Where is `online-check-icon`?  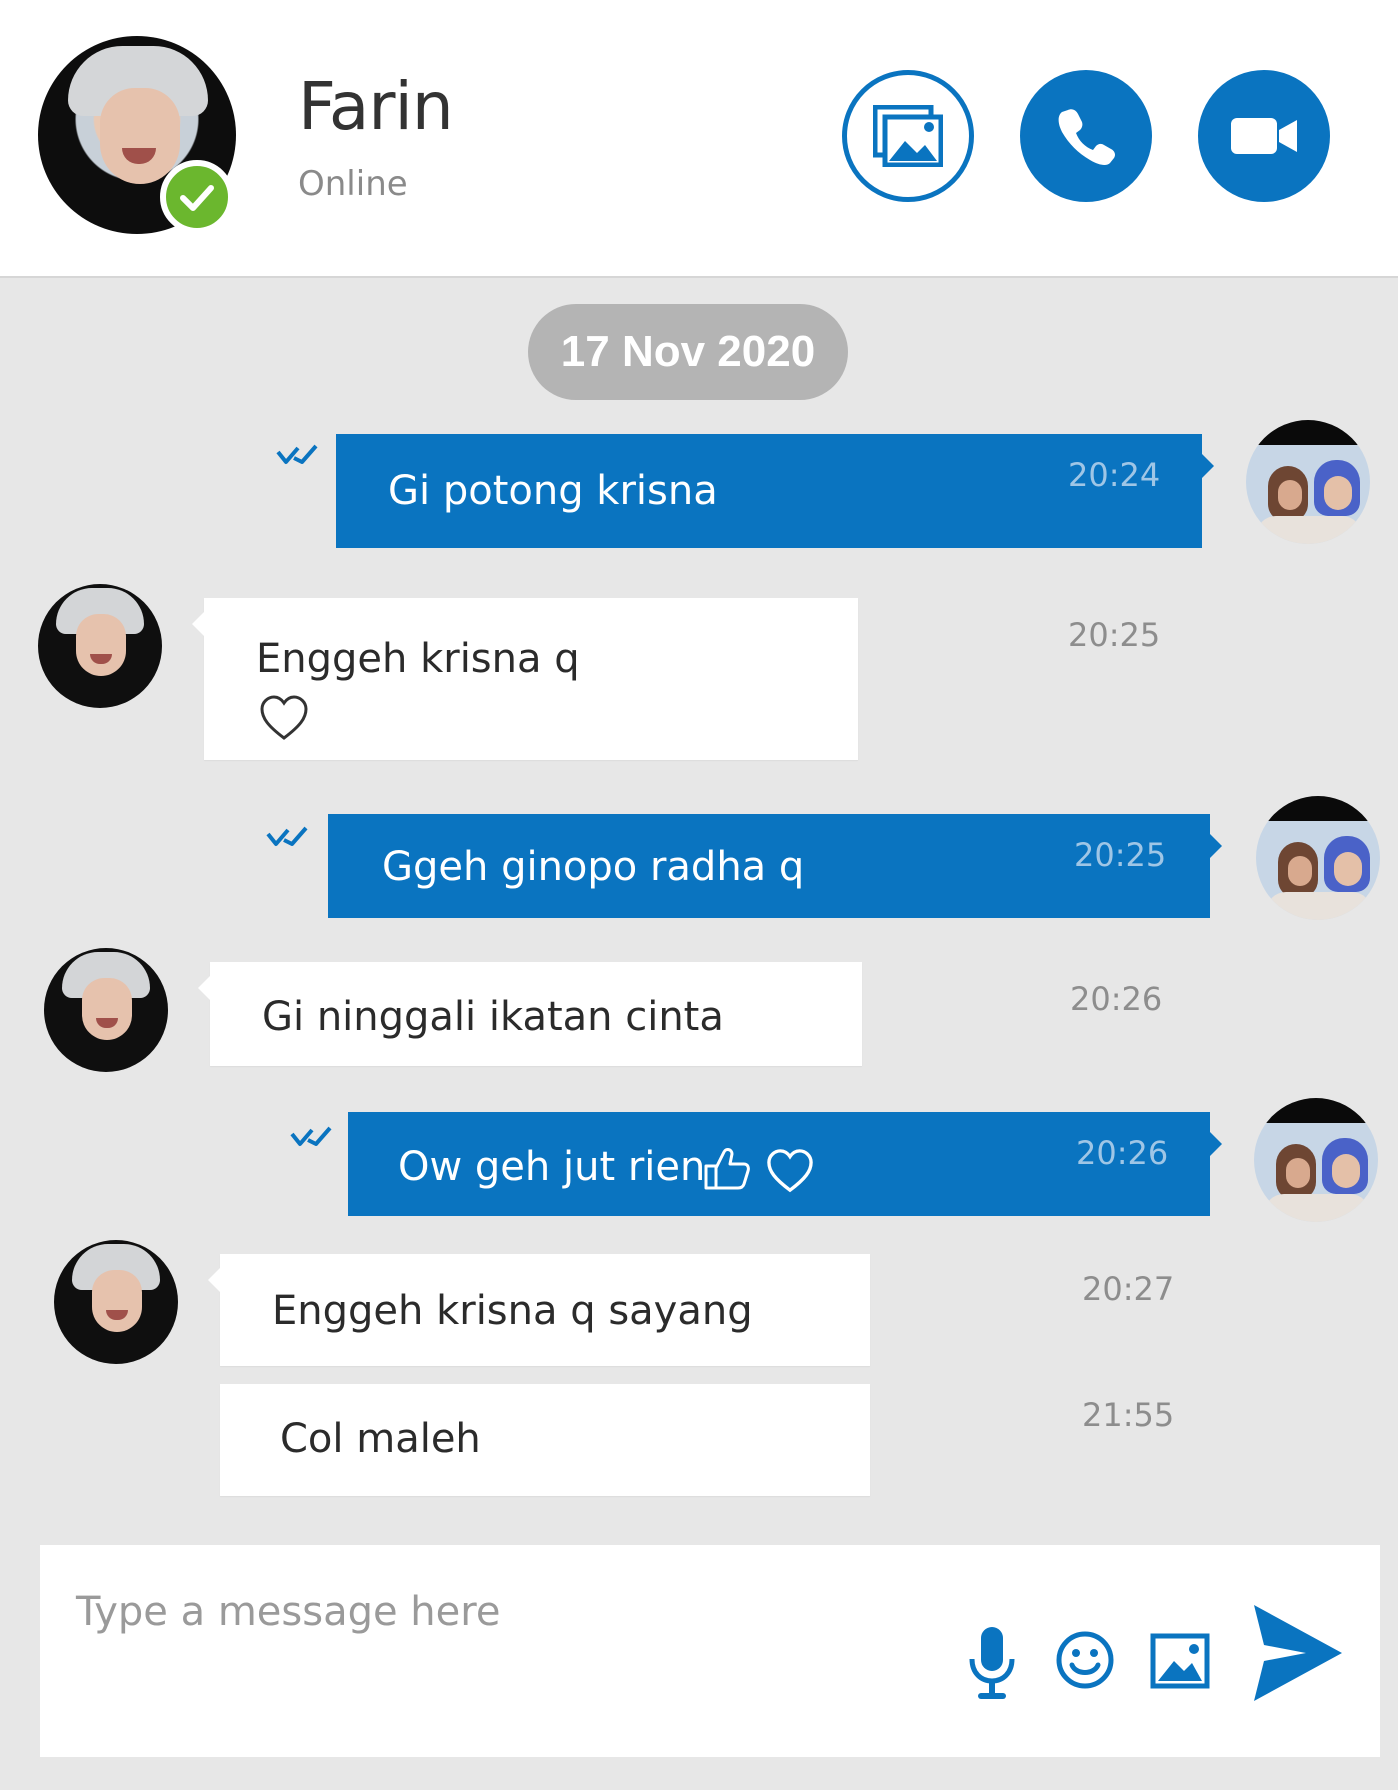
online-check-icon is located at coordinates (197, 197).